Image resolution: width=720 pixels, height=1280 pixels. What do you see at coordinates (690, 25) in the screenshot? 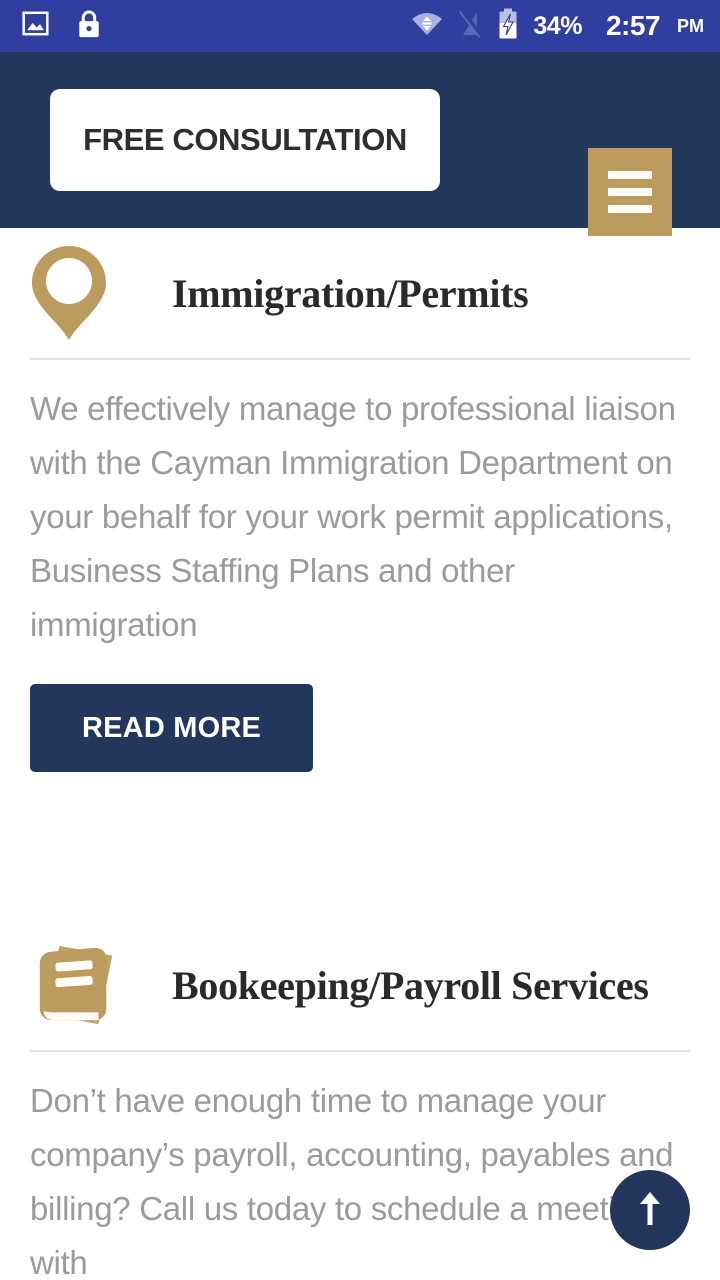
I see `clock-ampm: PM` at bounding box center [690, 25].